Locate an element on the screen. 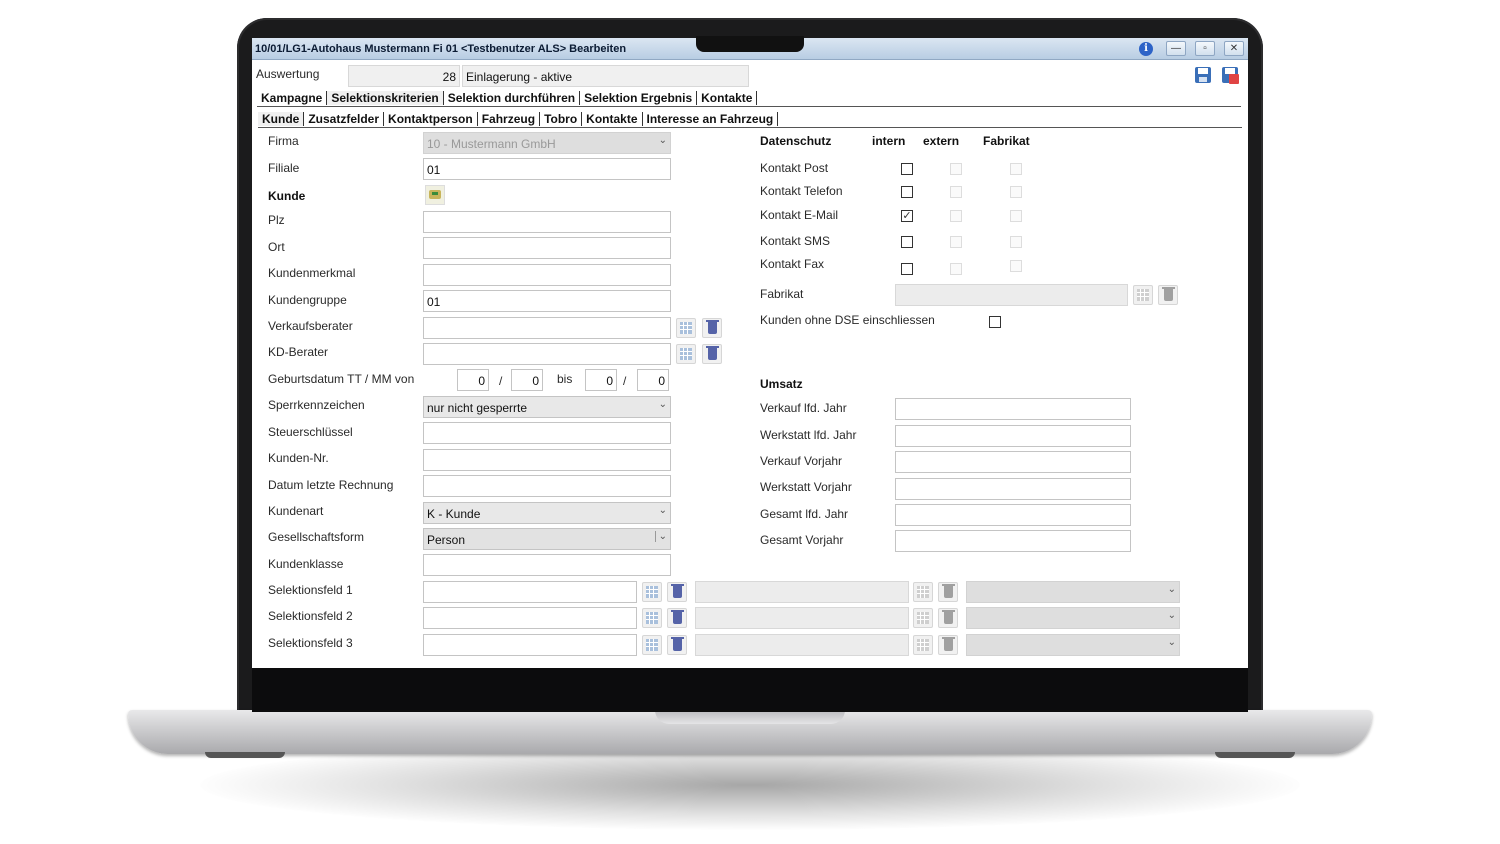 Image resolution: width=1500 pixels, height=844 pixels. selektionsfeld-3-picker-2-button is located at coordinates (923, 645).